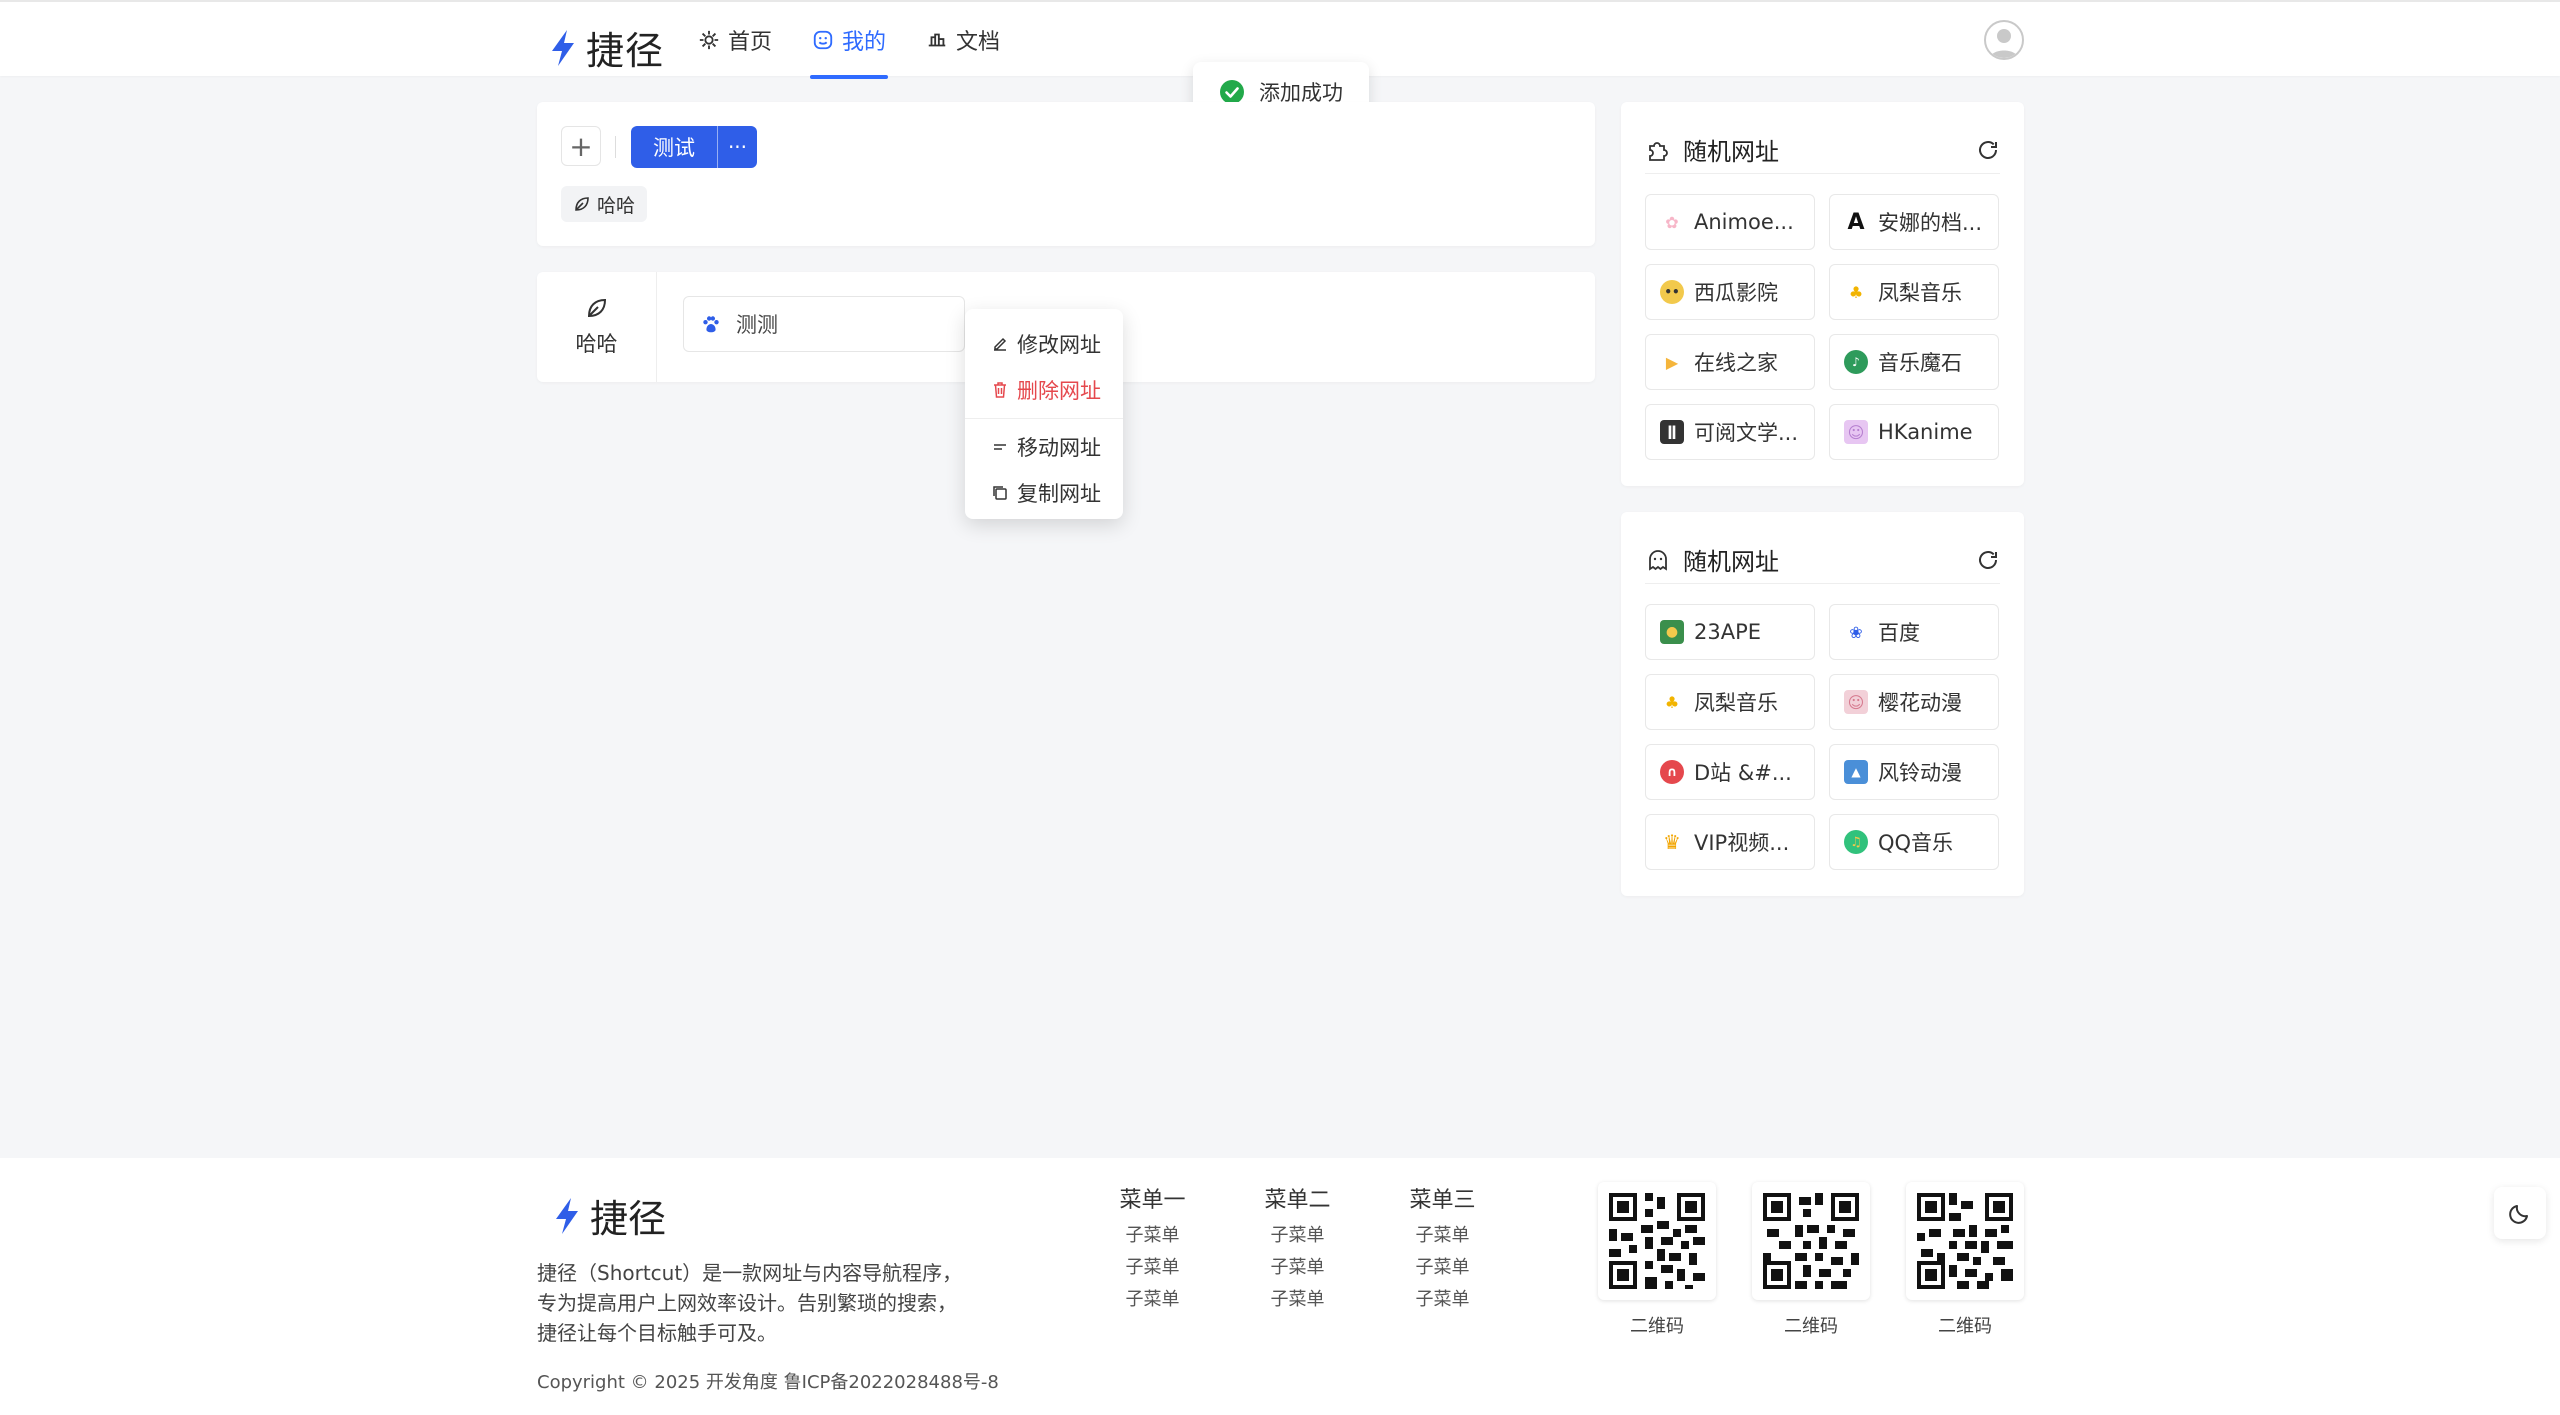 The width and height of the screenshot is (2560, 1415). What do you see at coordinates (604, 204) in the screenshot?
I see `category-tag: 哈哈` at bounding box center [604, 204].